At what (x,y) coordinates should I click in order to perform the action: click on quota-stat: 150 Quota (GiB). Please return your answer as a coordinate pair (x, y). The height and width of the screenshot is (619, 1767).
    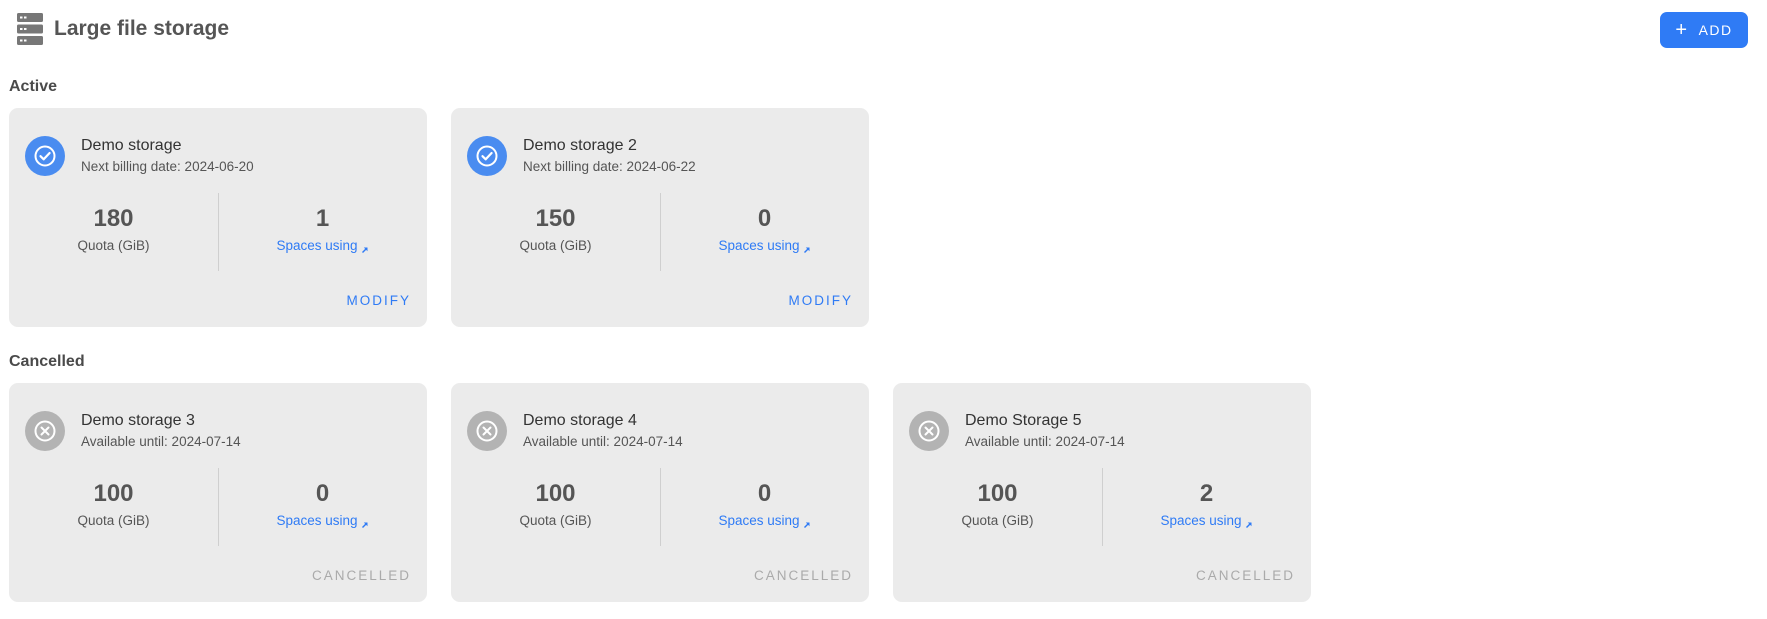
    Looking at the image, I should click on (555, 228).